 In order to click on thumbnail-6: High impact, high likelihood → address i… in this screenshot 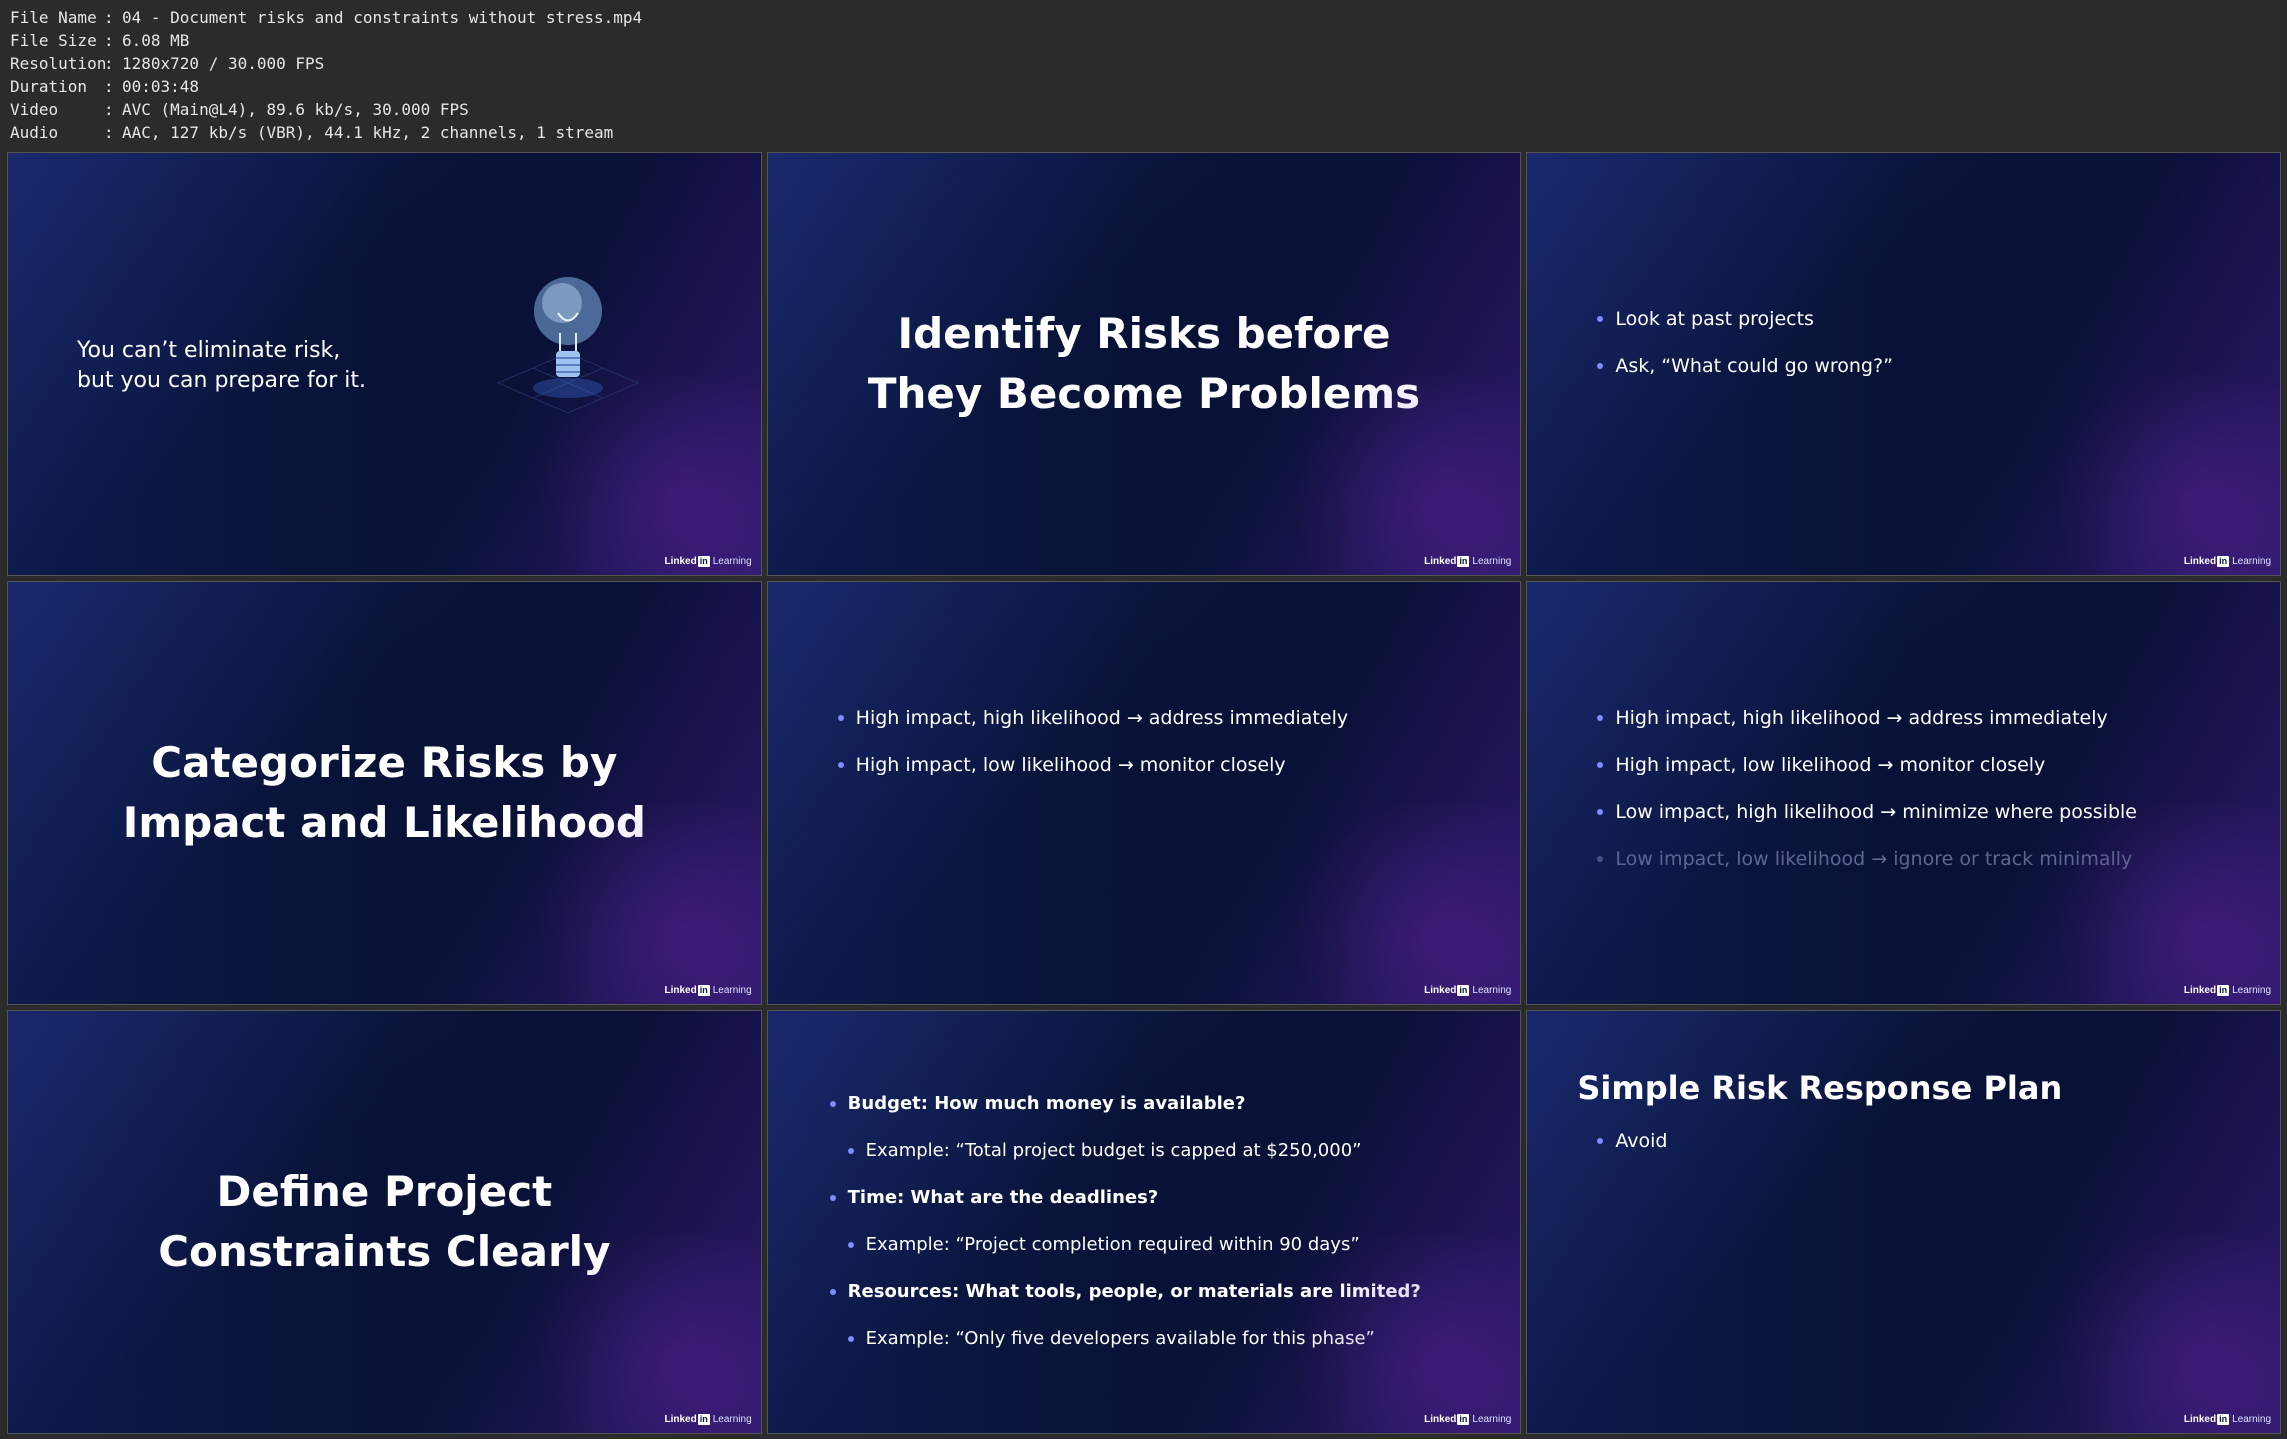, I will do `click(1903, 793)`.